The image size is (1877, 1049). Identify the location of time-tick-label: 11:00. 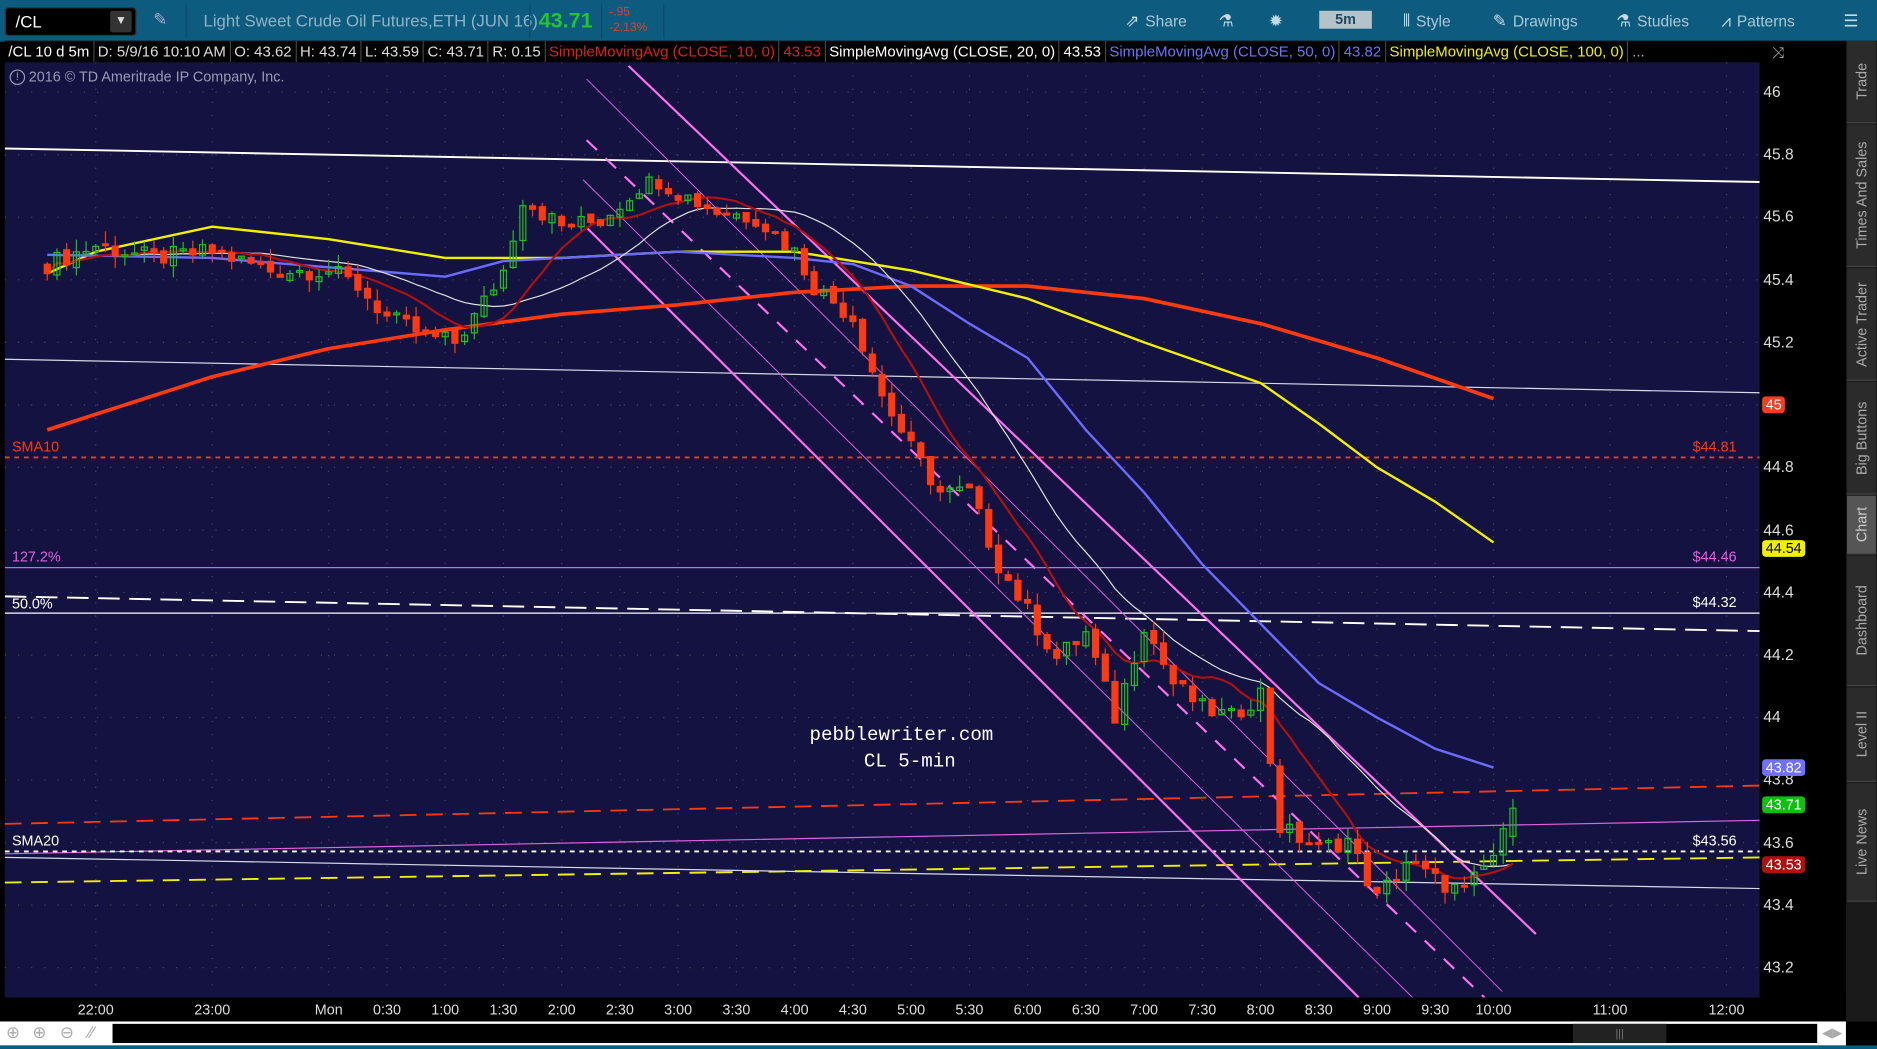
(1610, 1009).